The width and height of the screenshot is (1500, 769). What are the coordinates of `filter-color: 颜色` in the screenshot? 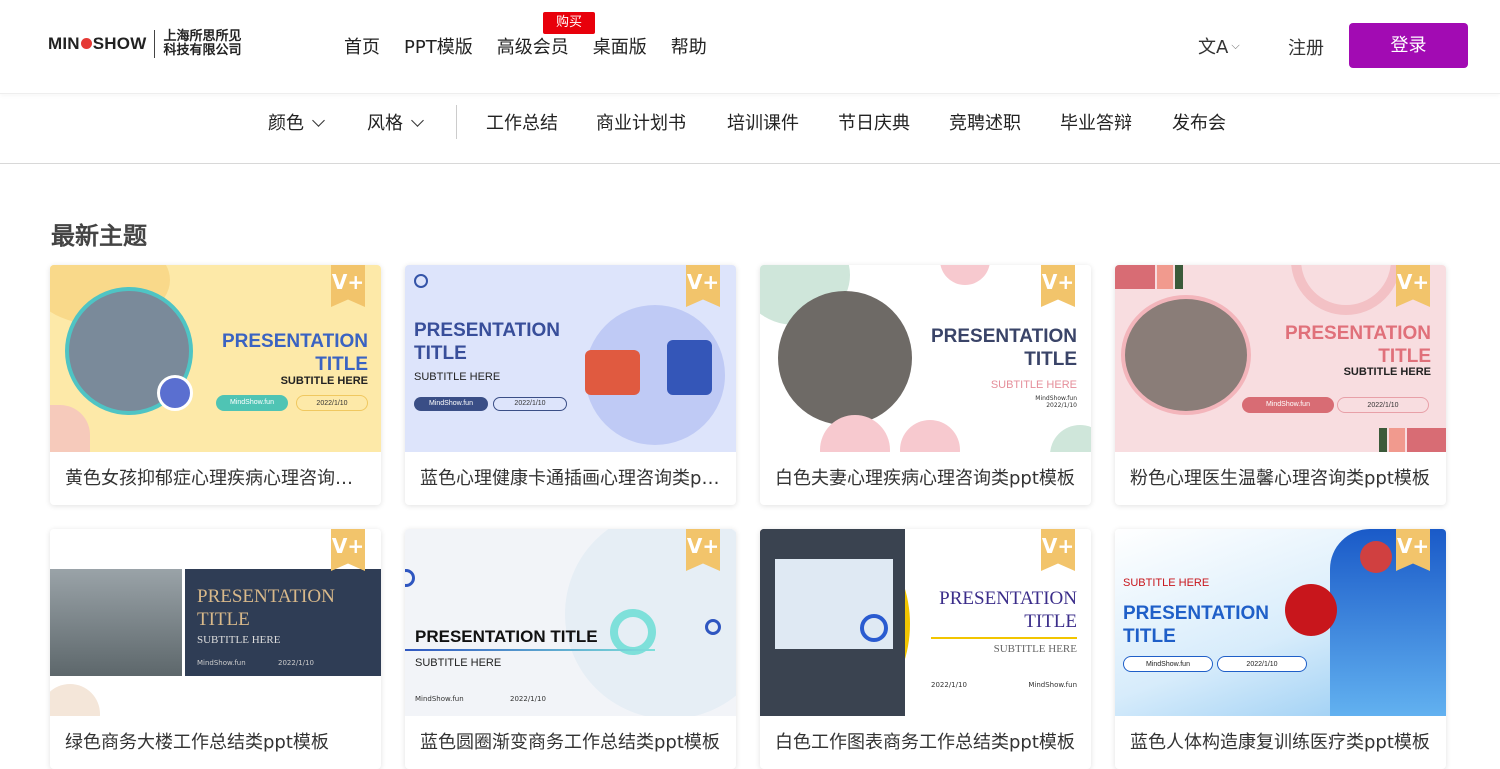 It's located at (296, 122).